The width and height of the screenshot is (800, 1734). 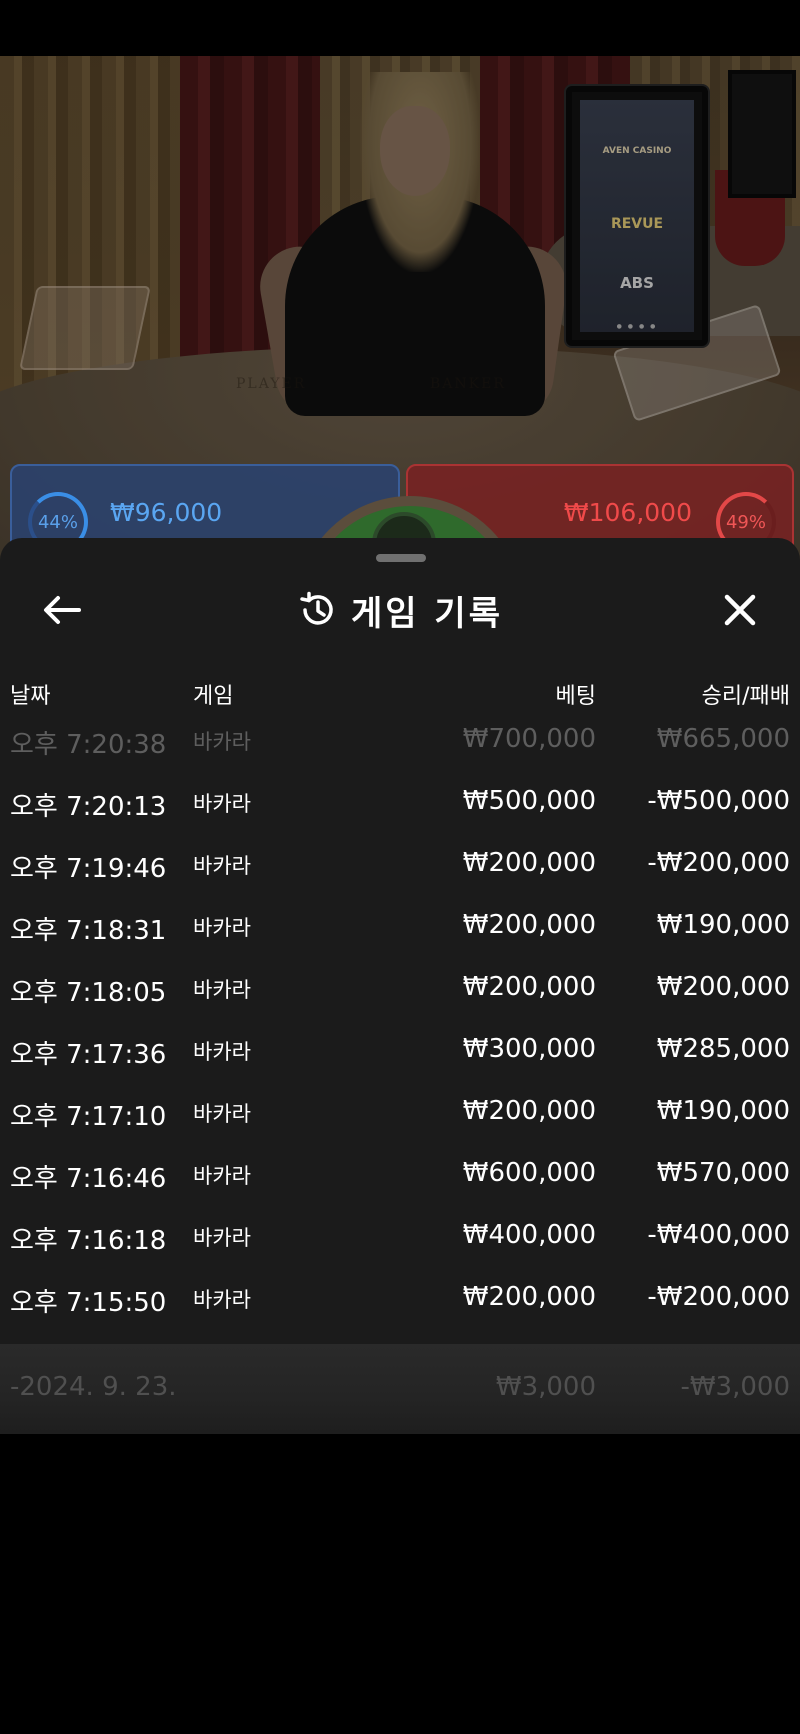 I want to click on column-header-game: 게임, so click(x=213, y=694).